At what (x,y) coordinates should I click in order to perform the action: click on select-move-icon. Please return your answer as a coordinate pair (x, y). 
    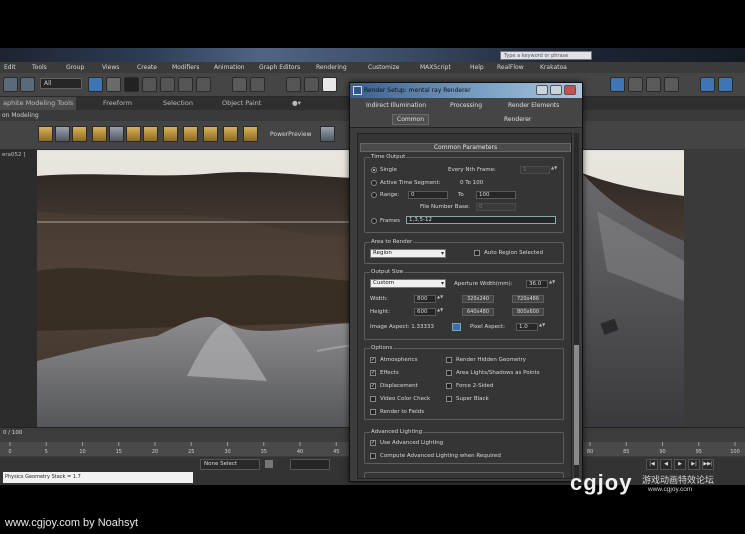
    Looking at the image, I should click on (167, 84).